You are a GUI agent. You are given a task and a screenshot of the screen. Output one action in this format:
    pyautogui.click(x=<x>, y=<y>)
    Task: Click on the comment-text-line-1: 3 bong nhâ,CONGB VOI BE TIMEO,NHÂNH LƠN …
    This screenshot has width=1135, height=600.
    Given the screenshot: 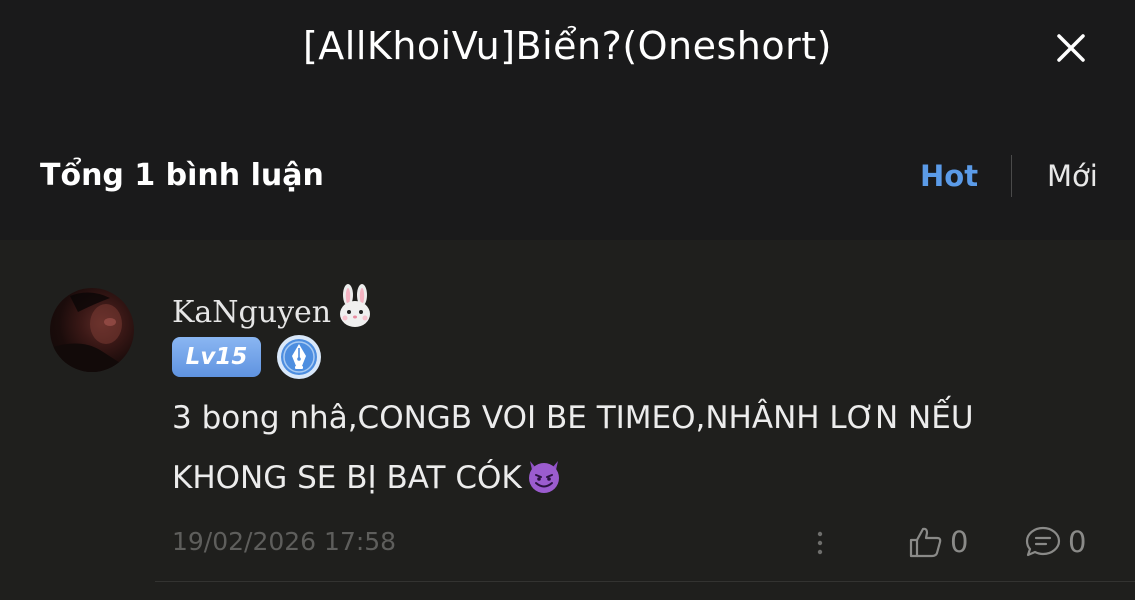 What is the action you would take?
    pyautogui.click(x=573, y=418)
    